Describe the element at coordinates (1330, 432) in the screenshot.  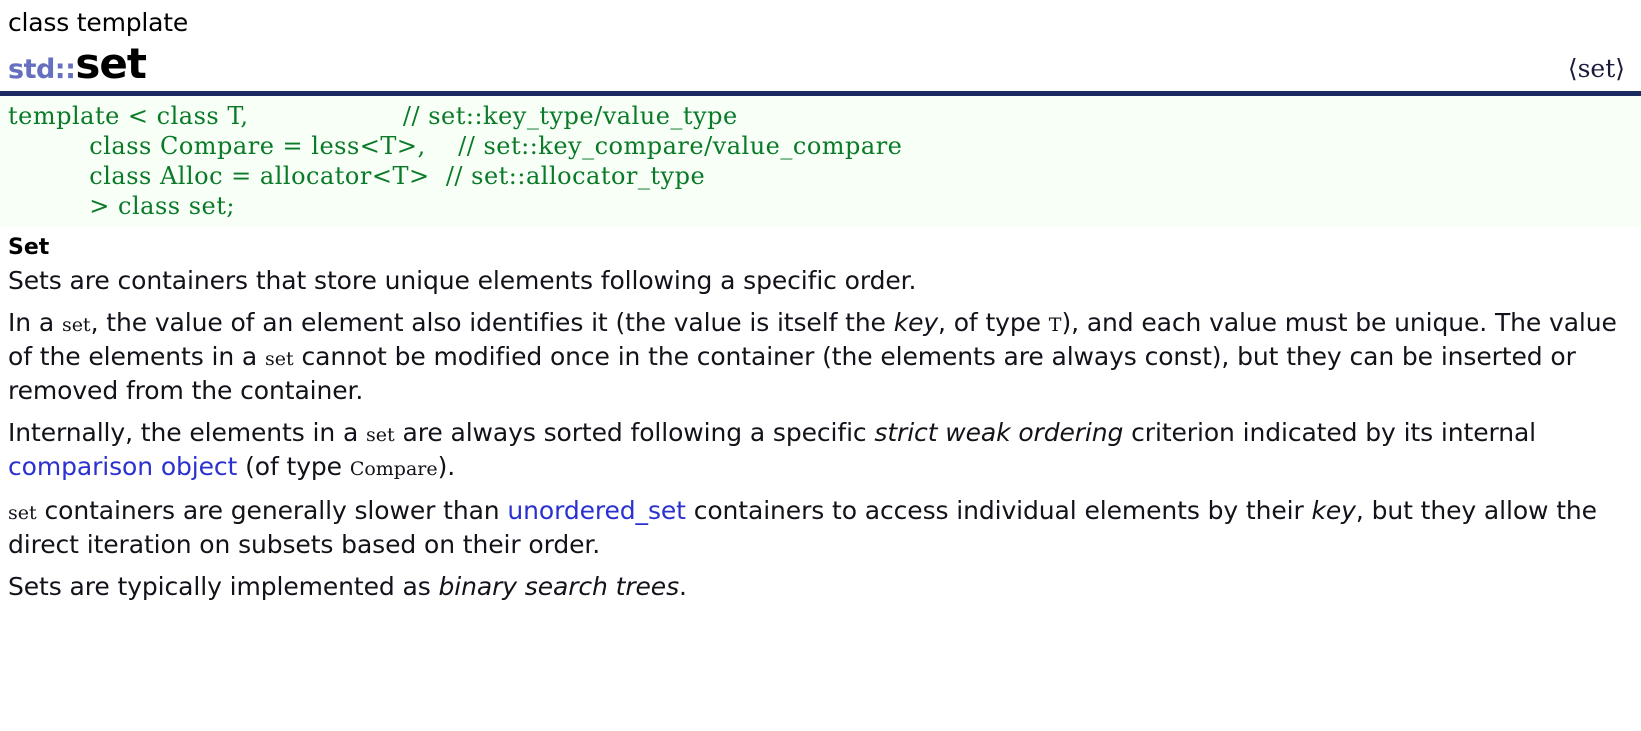
I see `text-fragment: criterion indicated by its internal` at that location.